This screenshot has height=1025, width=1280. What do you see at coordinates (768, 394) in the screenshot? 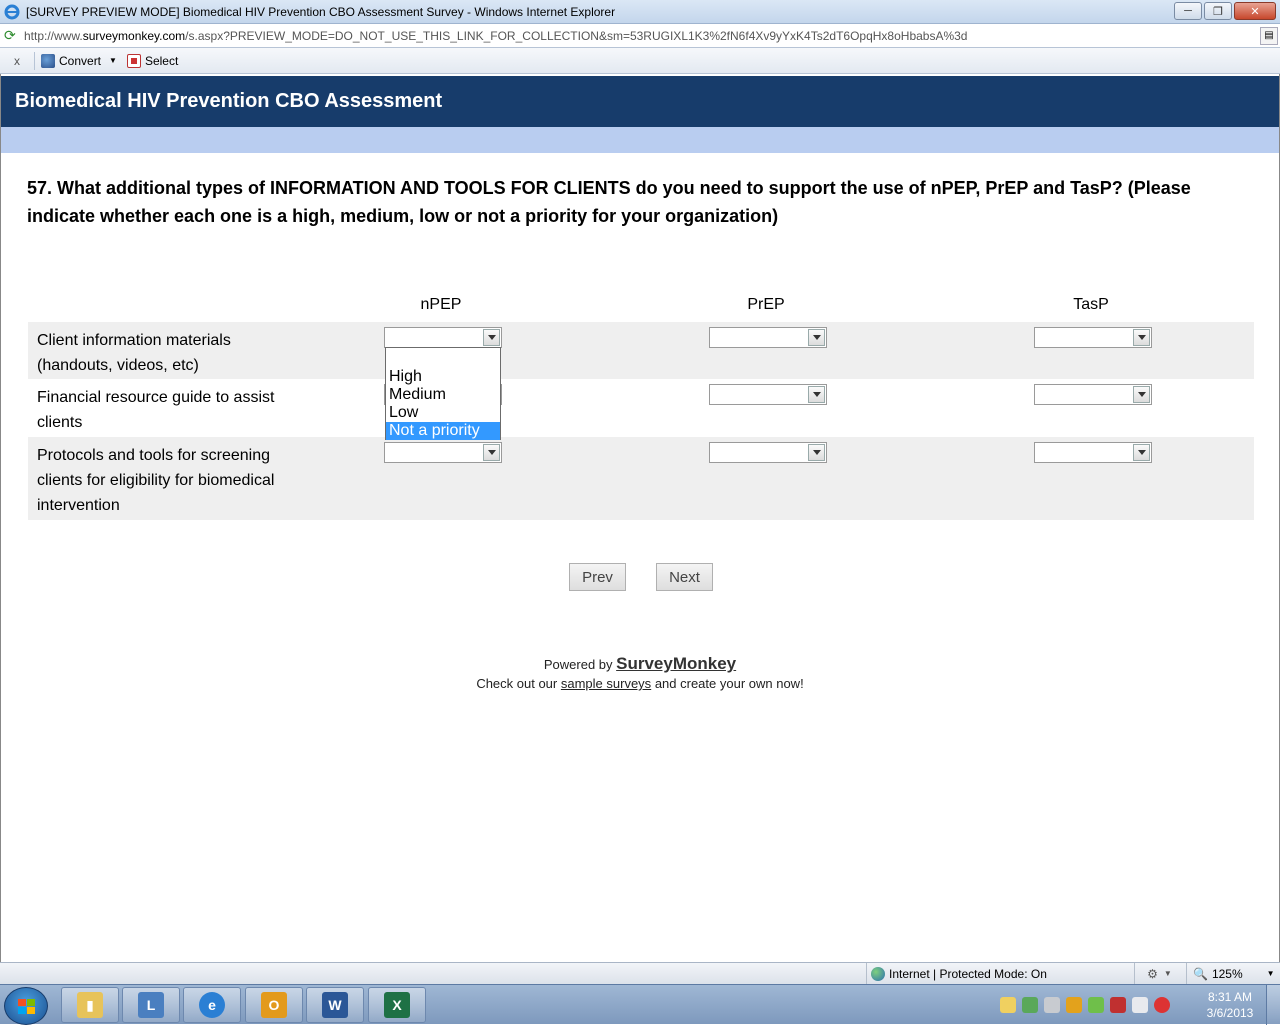
I see `select-row2-prep` at bounding box center [768, 394].